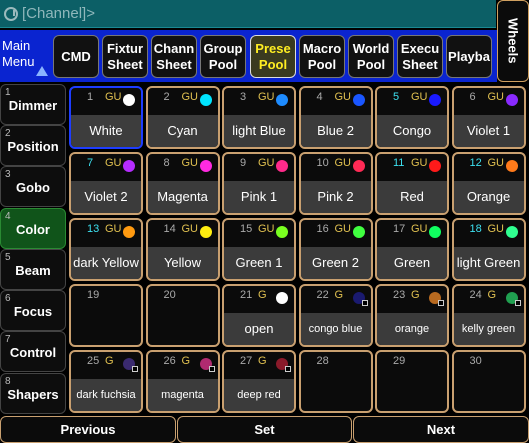  What do you see at coordinates (11, 13) in the screenshot?
I see `power-icon` at bounding box center [11, 13].